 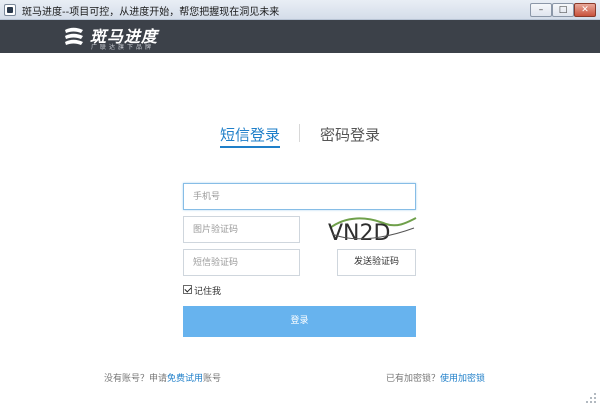 What do you see at coordinates (585, 10) in the screenshot?
I see `close-button: ✕` at bounding box center [585, 10].